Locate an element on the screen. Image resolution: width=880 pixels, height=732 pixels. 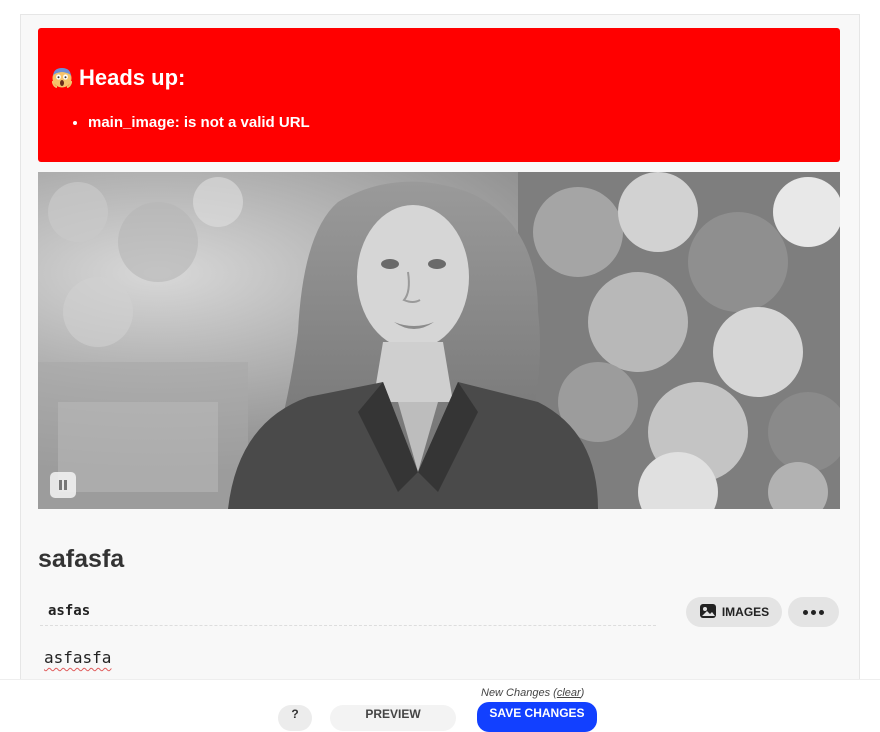
pause-button is located at coordinates (63, 485).